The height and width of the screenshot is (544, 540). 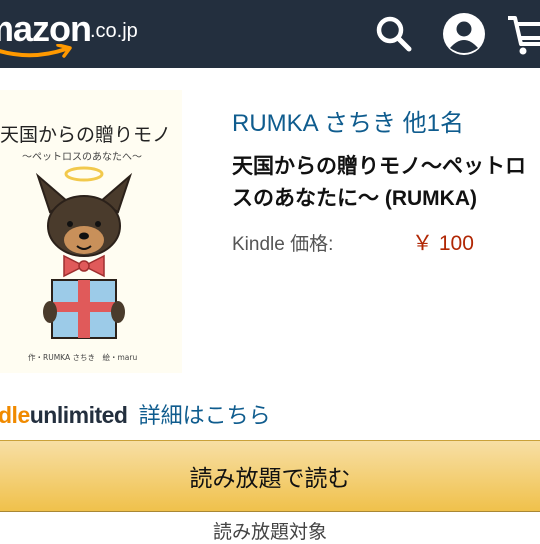 I want to click on logo-domain: .co.jp, so click(x=114, y=31).